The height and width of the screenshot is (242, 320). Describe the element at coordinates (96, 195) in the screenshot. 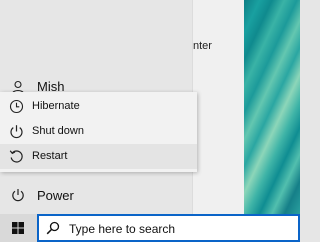

I see `power-button: Power` at that location.